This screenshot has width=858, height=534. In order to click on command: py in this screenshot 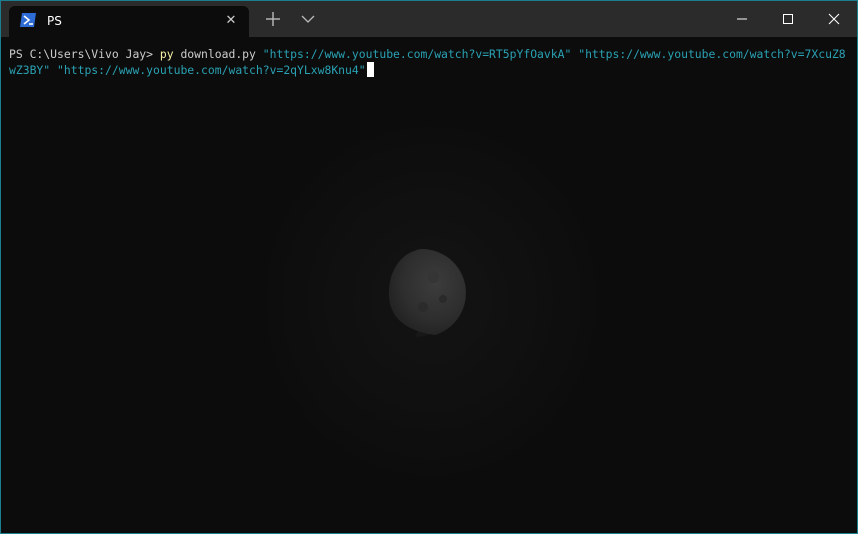, I will do `click(166, 54)`.